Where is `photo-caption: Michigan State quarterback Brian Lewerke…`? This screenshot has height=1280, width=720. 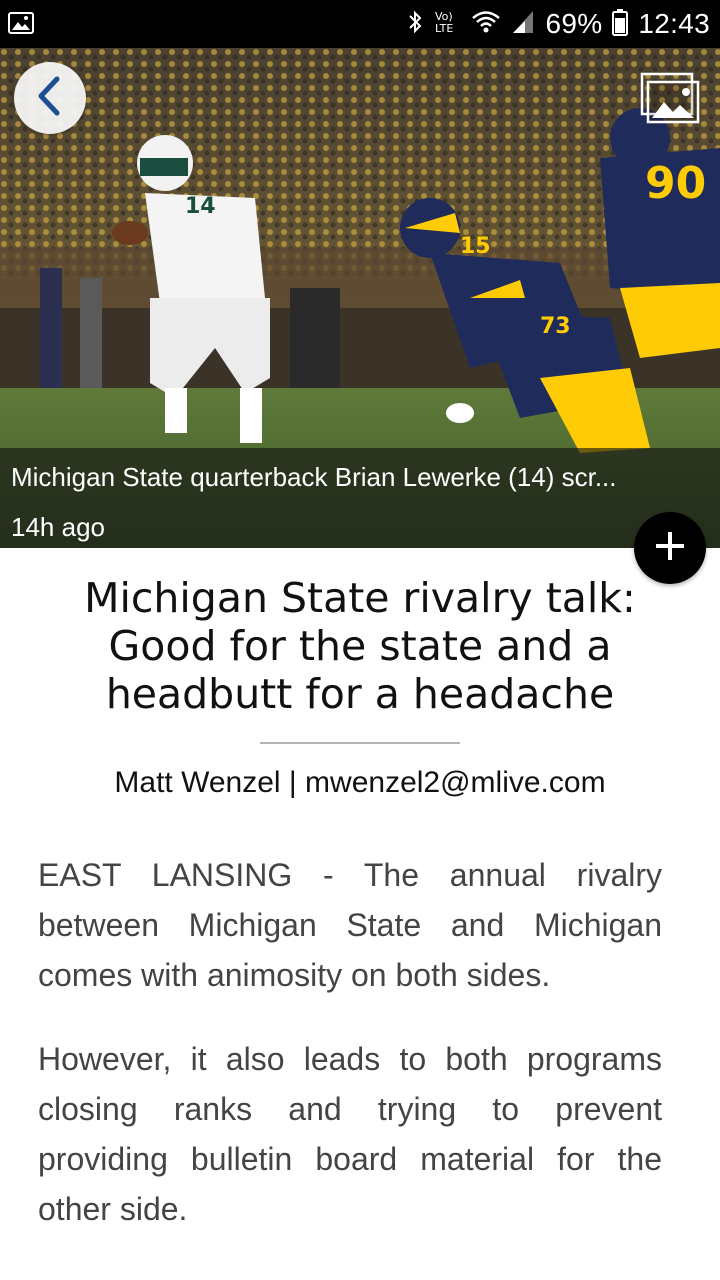 photo-caption: Michigan State quarterback Brian Lewerke… is located at coordinates (356, 477).